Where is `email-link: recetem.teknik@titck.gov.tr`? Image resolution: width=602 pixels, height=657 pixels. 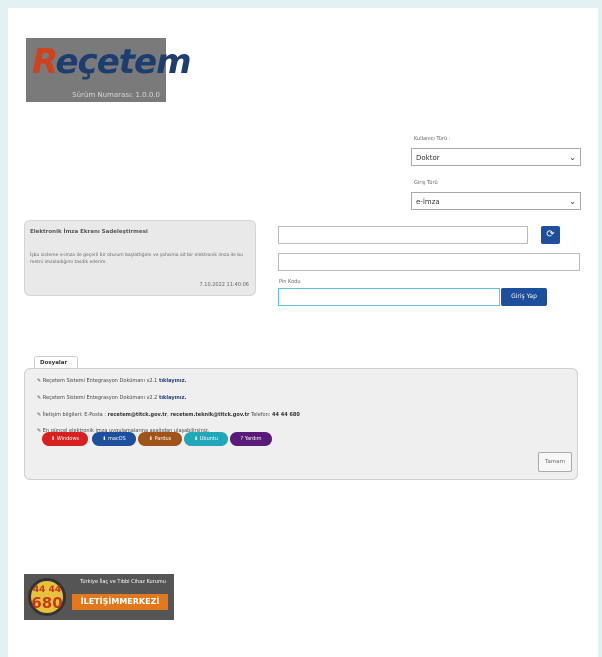
email-link: recetem.teknik@titck.gov.tr is located at coordinates (209, 415).